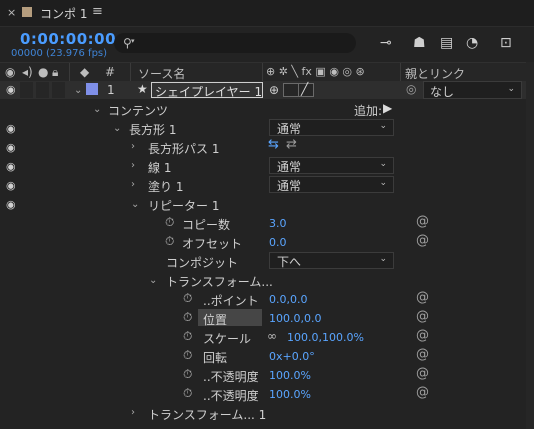  Describe the element at coordinates (273, 144) in the screenshot. I see `path-direction-icon: ⇆` at that location.